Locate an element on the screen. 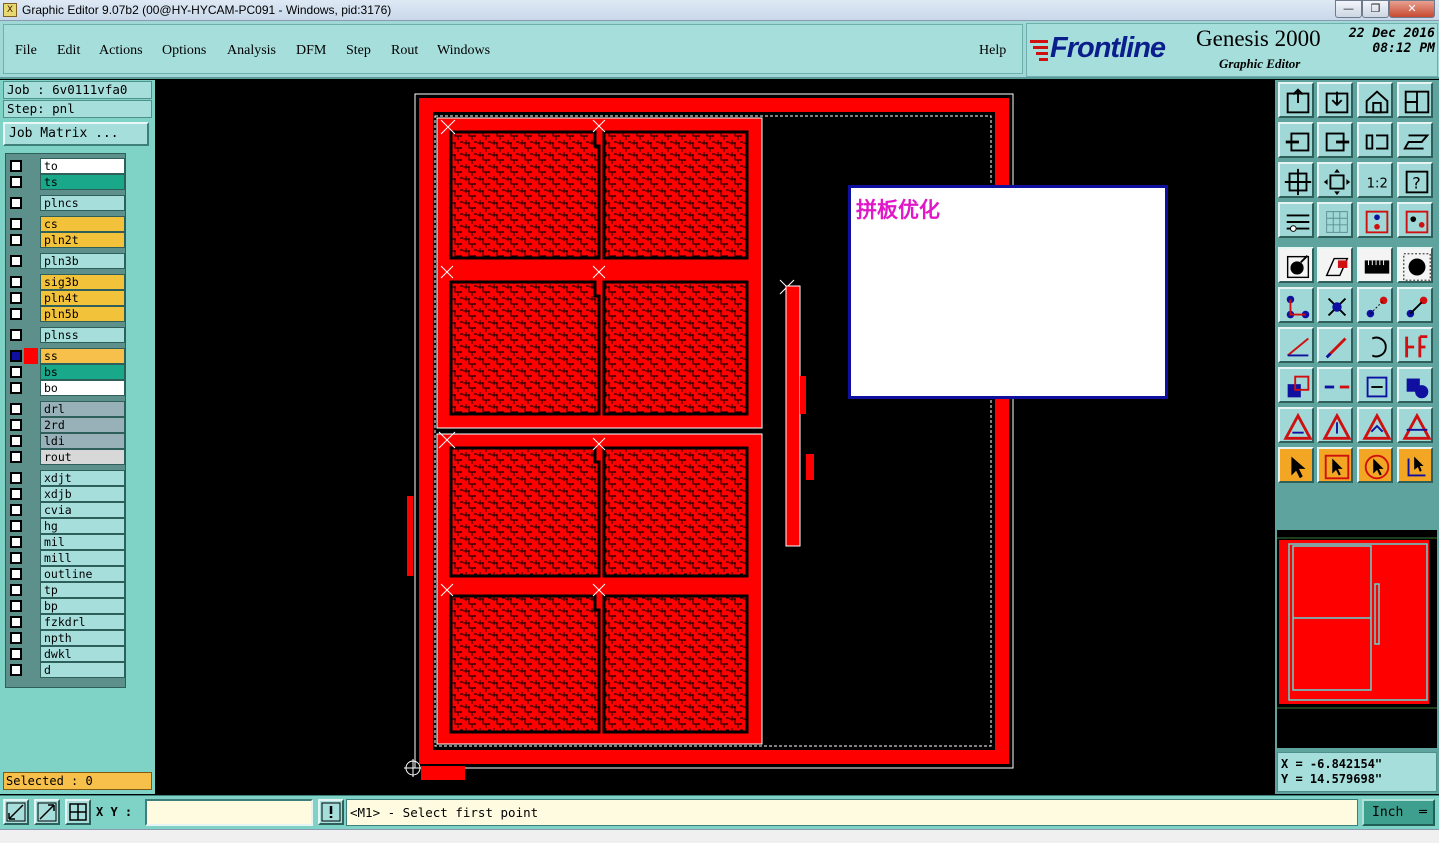 This screenshot has height=843, width=1439. layer-name: outline is located at coordinates (82, 574).